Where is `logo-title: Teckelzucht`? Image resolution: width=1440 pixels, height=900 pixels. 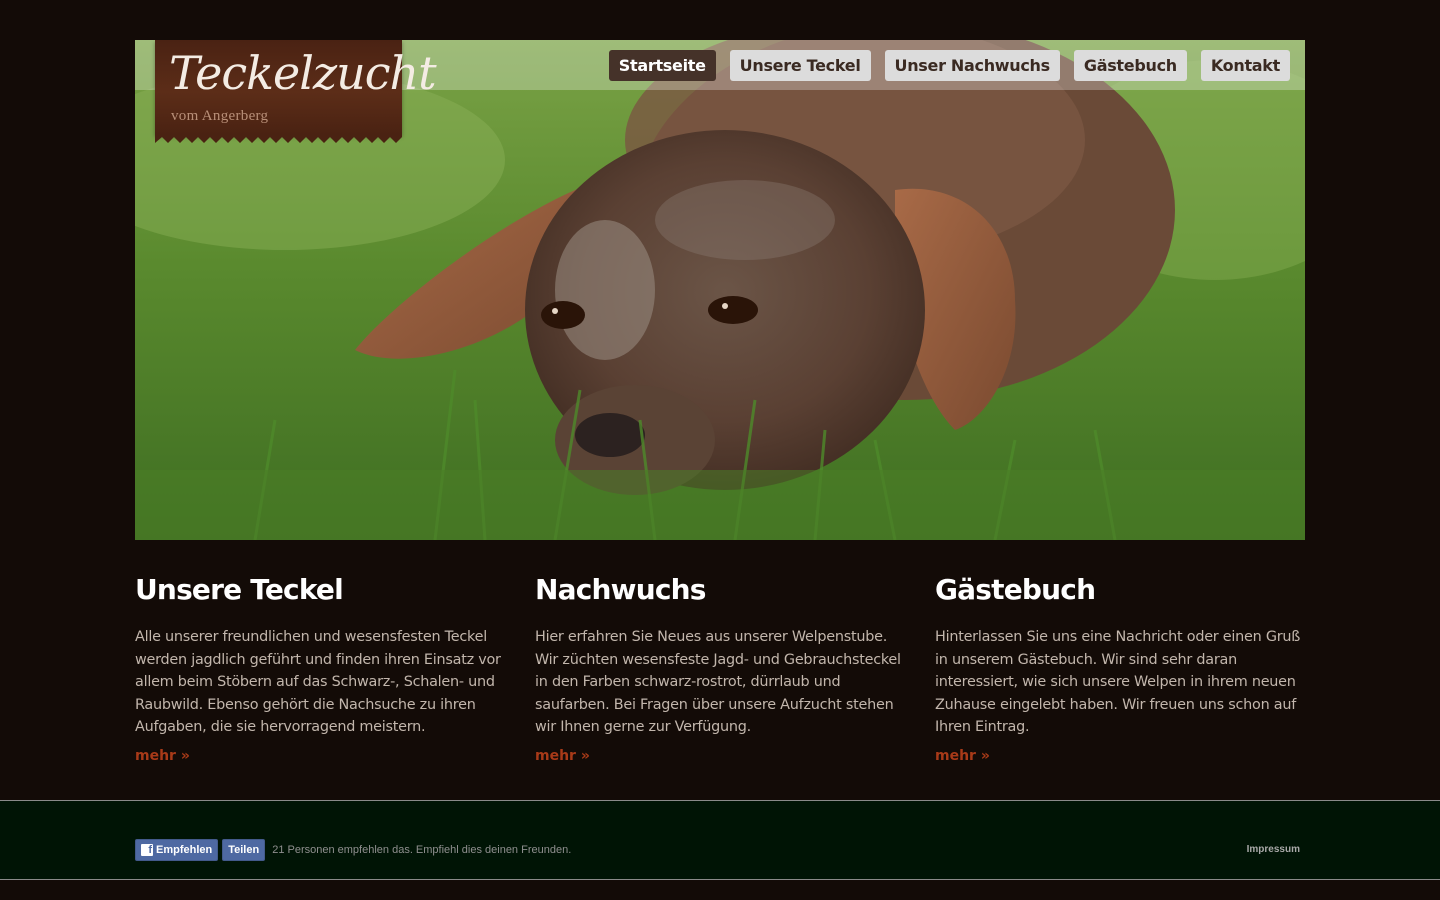
logo-title: Teckelzucht is located at coordinates (303, 73).